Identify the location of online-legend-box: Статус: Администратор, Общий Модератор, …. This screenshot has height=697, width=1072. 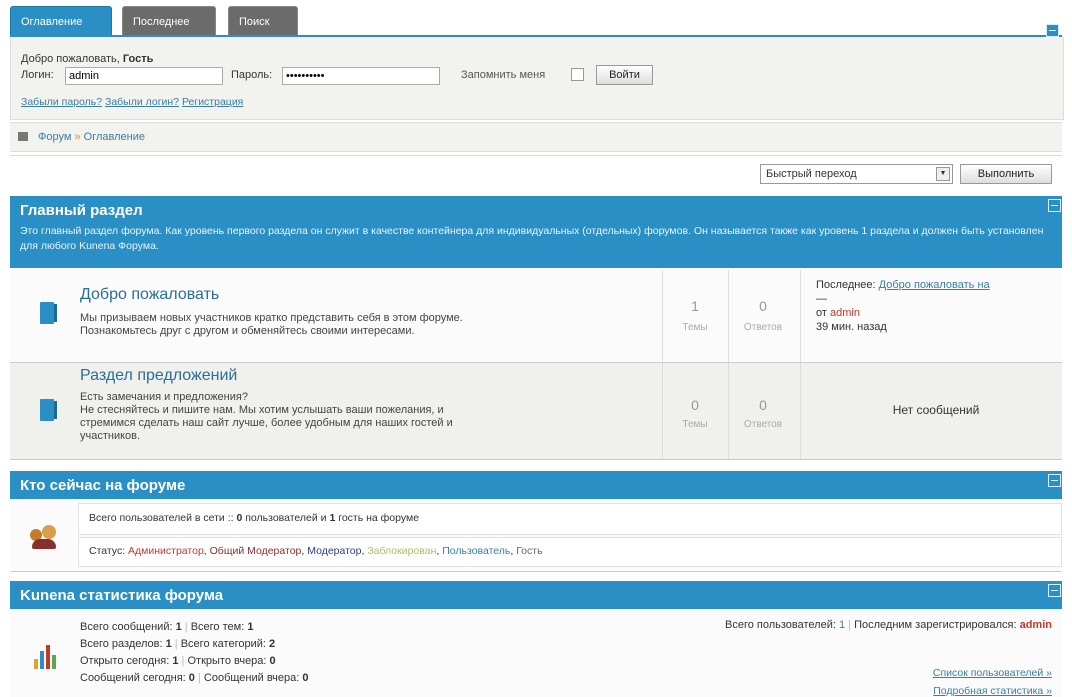
(570, 552).